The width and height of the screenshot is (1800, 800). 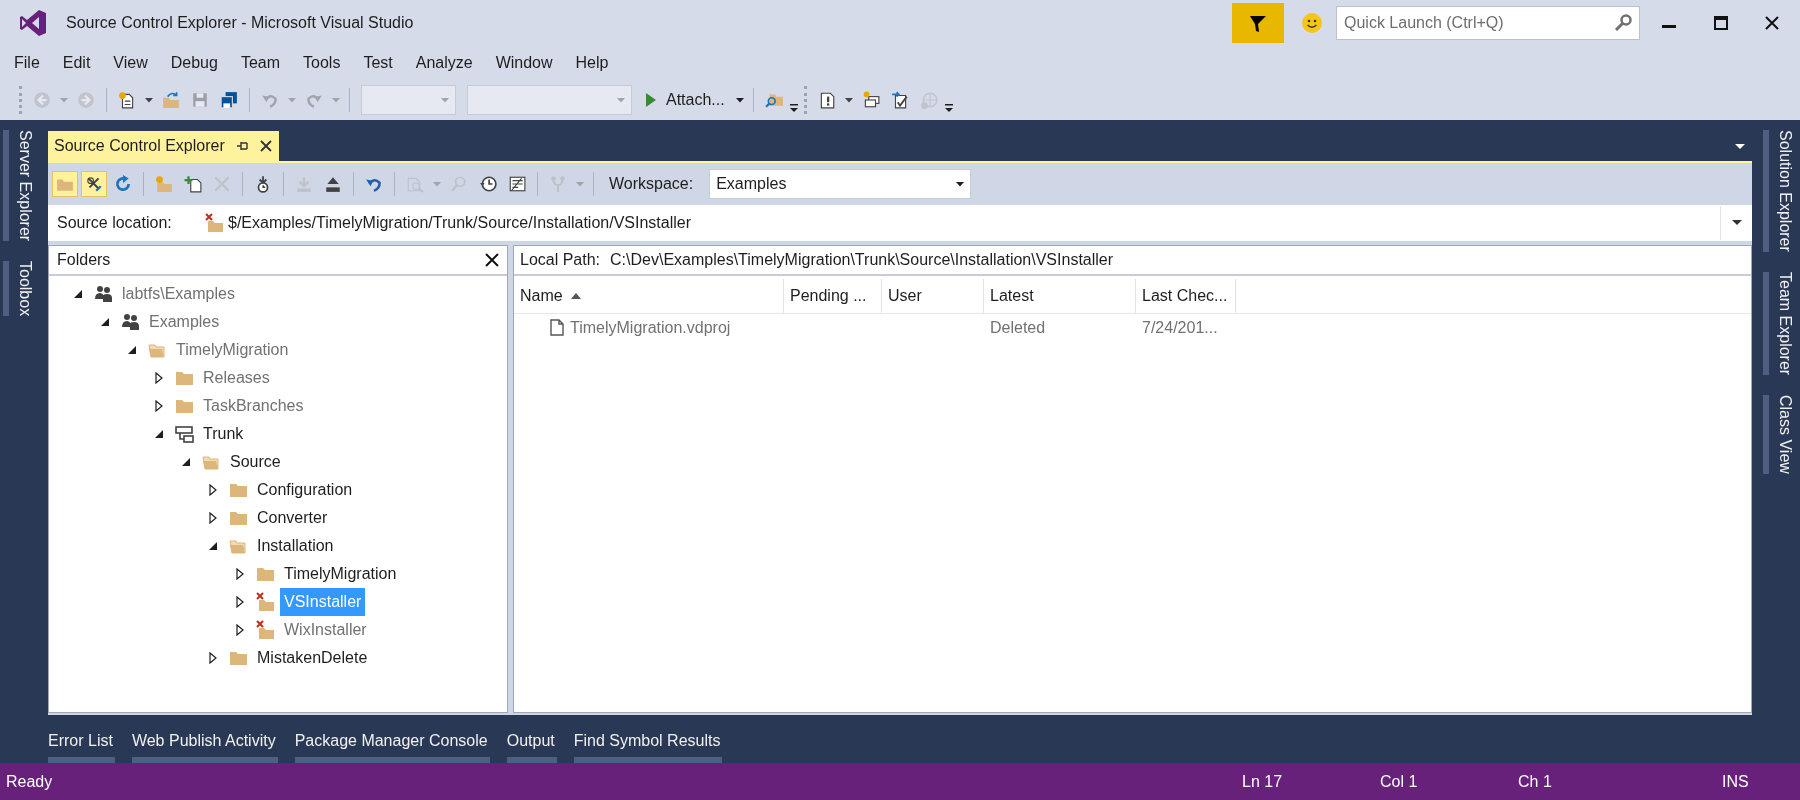 What do you see at coordinates (163, 146) in the screenshot?
I see `explorer-tab: Source Control Explorer` at bounding box center [163, 146].